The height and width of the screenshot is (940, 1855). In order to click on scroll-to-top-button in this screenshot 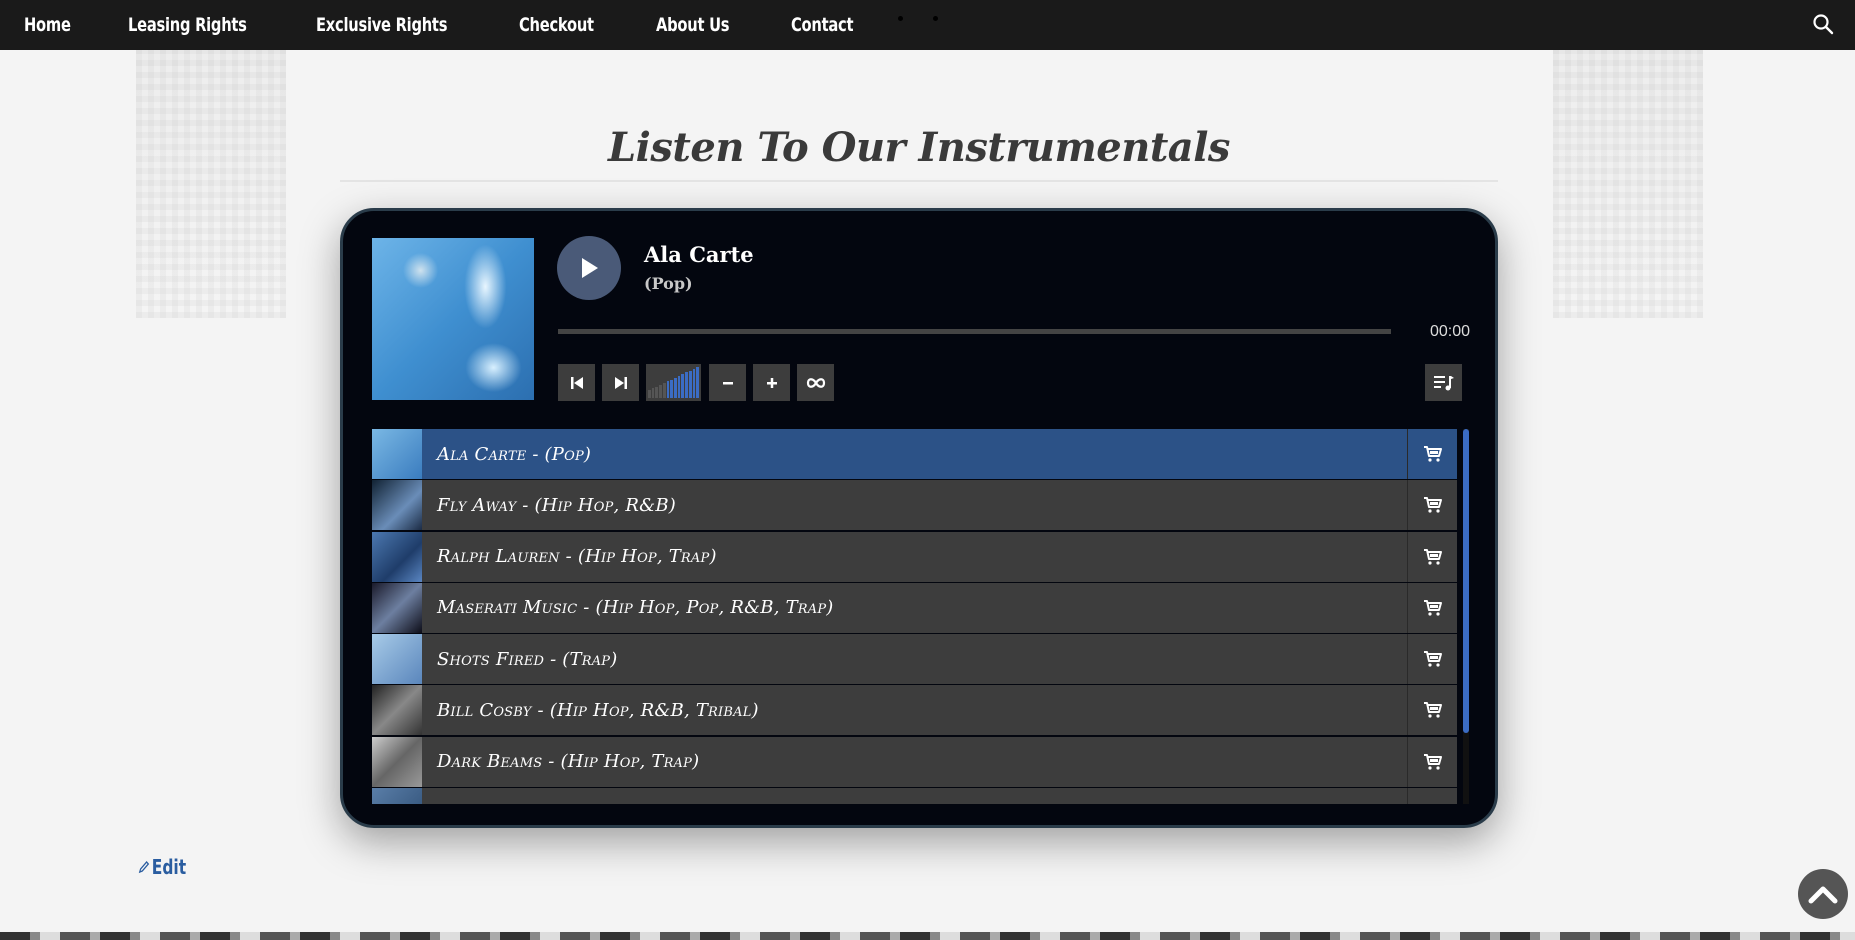, I will do `click(1823, 894)`.